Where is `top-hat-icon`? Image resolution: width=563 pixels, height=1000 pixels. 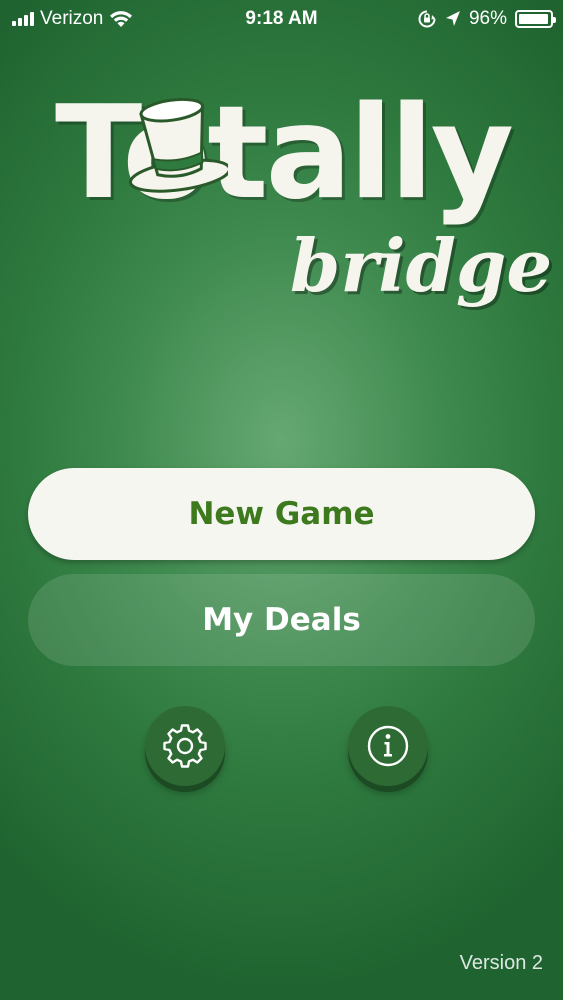
top-hat-icon is located at coordinates (178, 145).